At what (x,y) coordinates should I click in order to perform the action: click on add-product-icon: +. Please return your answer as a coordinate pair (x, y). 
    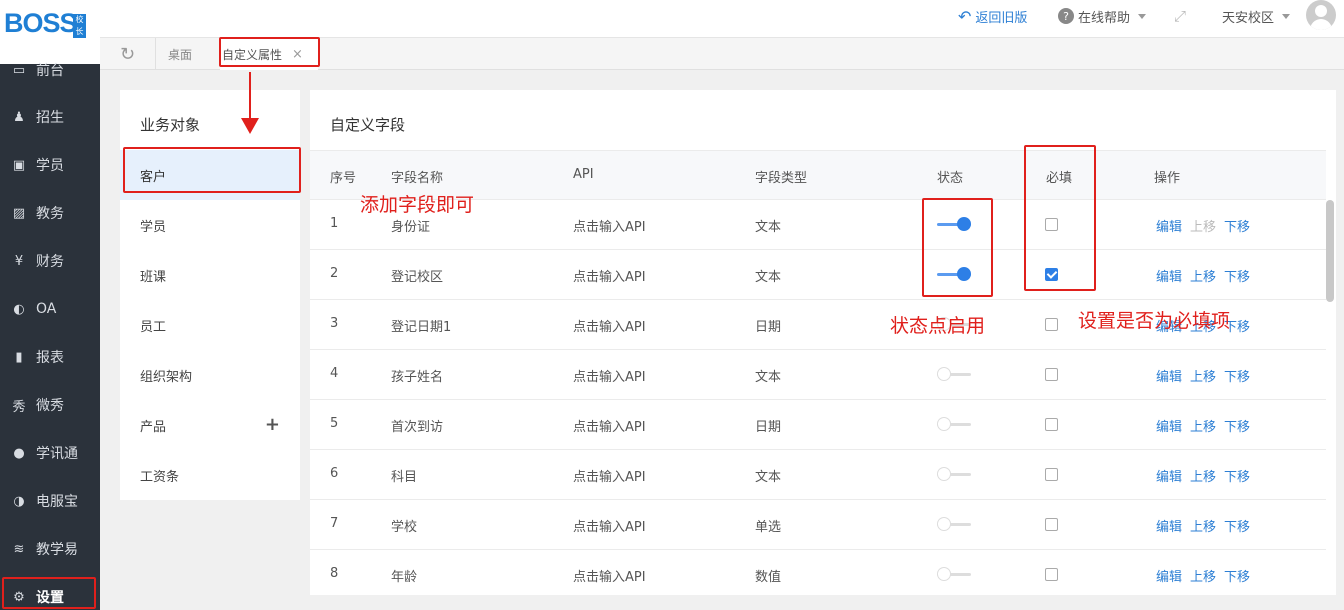
    Looking at the image, I should click on (272, 425).